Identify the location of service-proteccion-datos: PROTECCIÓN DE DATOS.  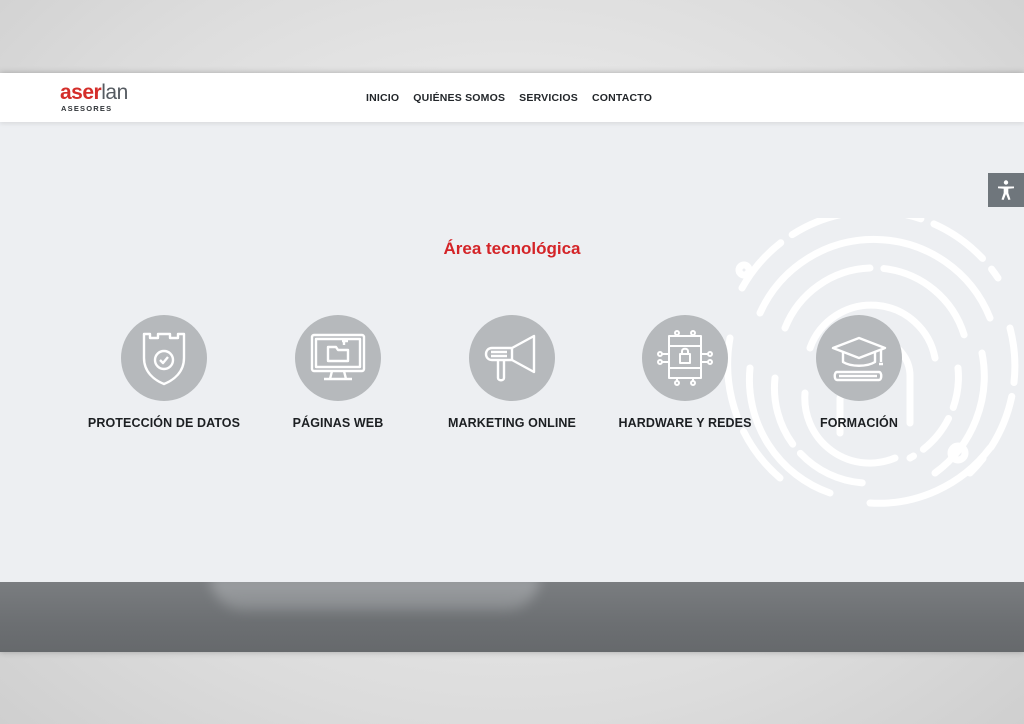
(164, 372).